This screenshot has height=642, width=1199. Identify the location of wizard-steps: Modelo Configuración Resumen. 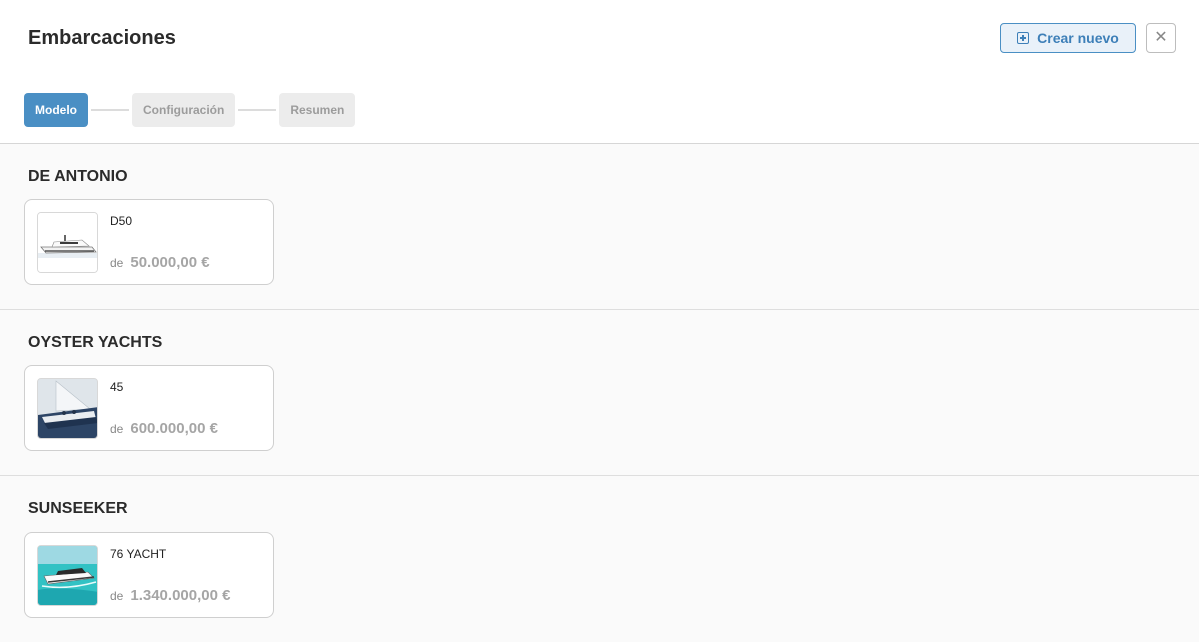
(190, 110).